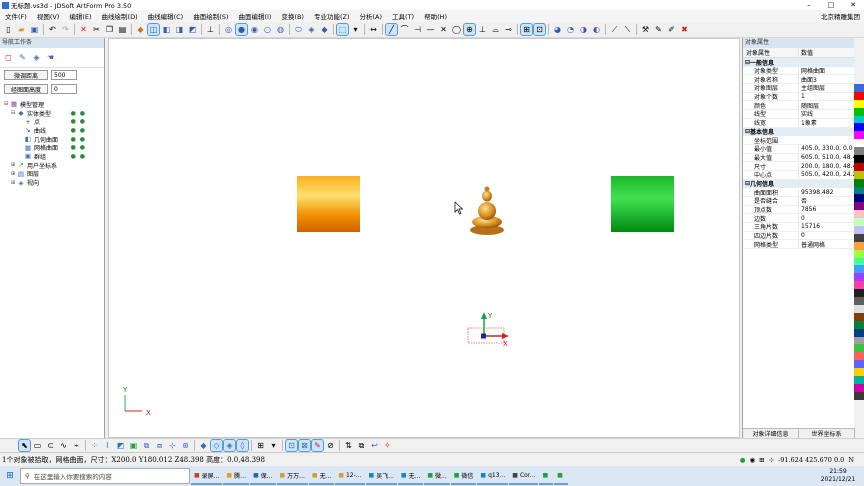 This screenshot has width=864, height=486. Describe the element at coordinates (469, 29) in the screenshot. I see `center-snap-icon: ⊕` at that location.